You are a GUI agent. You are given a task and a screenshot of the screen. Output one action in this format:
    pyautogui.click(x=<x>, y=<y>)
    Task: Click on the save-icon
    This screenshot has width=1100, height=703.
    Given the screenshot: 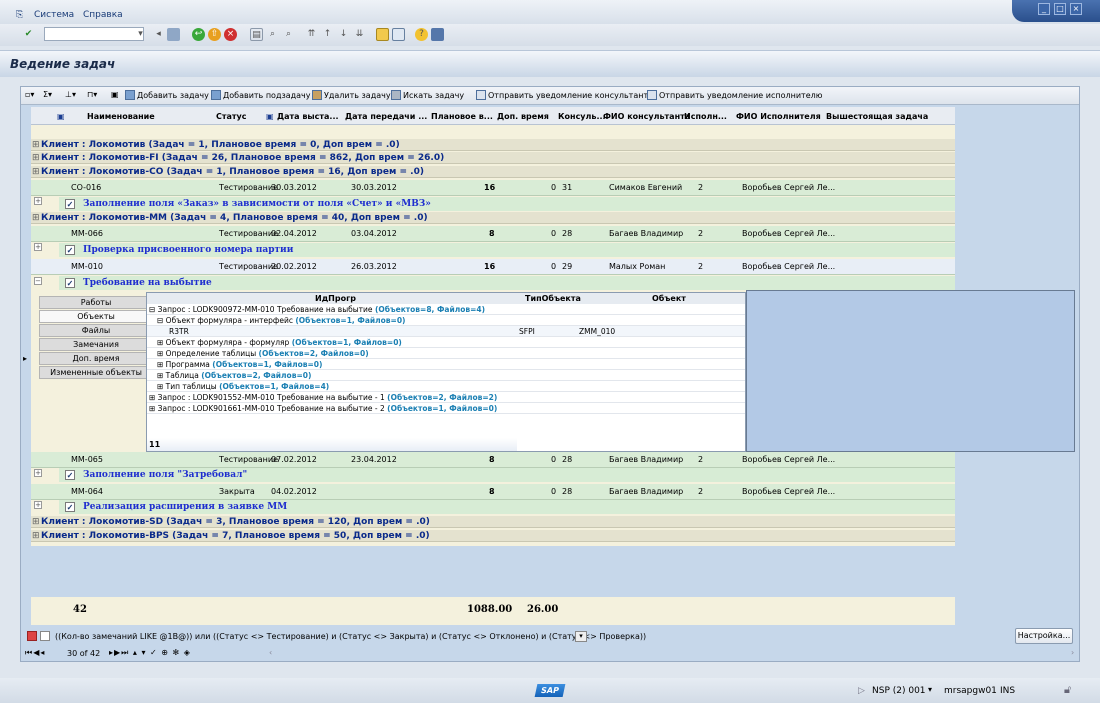 What is the action you would take?
    pyautogui.click(x=173, y=34)
    